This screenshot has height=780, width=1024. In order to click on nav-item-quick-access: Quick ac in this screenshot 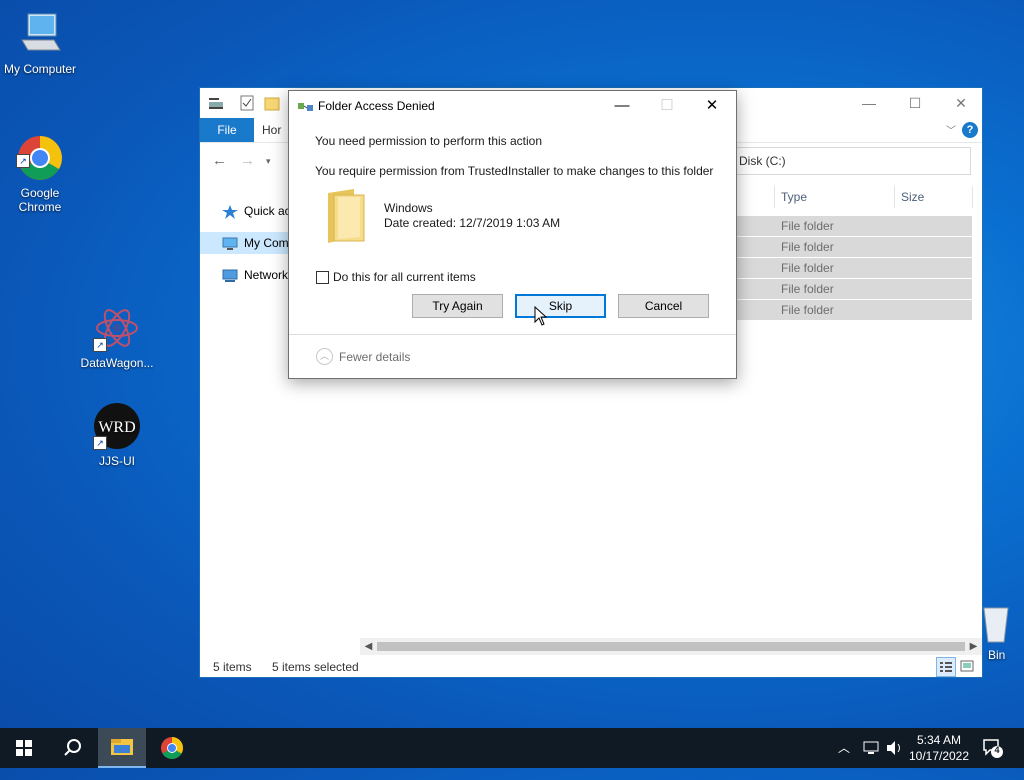, I will do `click(250, 211)`.